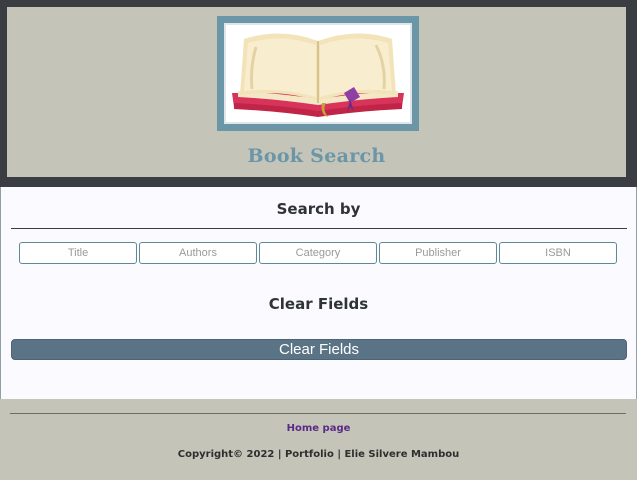 The width and height of the screenshot is (637, 480). What do you see at coordinates (318, 304) in the screenshot?
I see `clear-fields-heading: Clear Fields` at bounding box center [318, 304].